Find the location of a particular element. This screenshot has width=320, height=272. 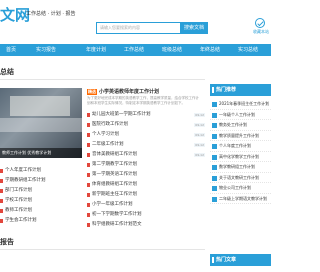

favorite-label: 收藏本站 is located at coordinates (261, 31).